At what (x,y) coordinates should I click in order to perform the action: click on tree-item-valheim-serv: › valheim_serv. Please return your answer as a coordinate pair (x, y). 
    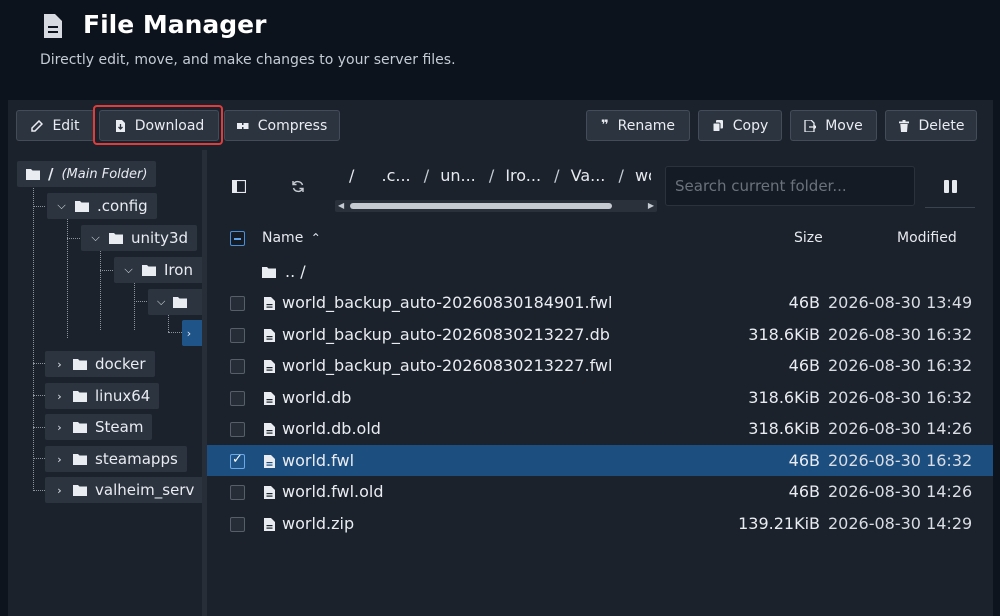
    Looking at the image, I should click on (123, 490).